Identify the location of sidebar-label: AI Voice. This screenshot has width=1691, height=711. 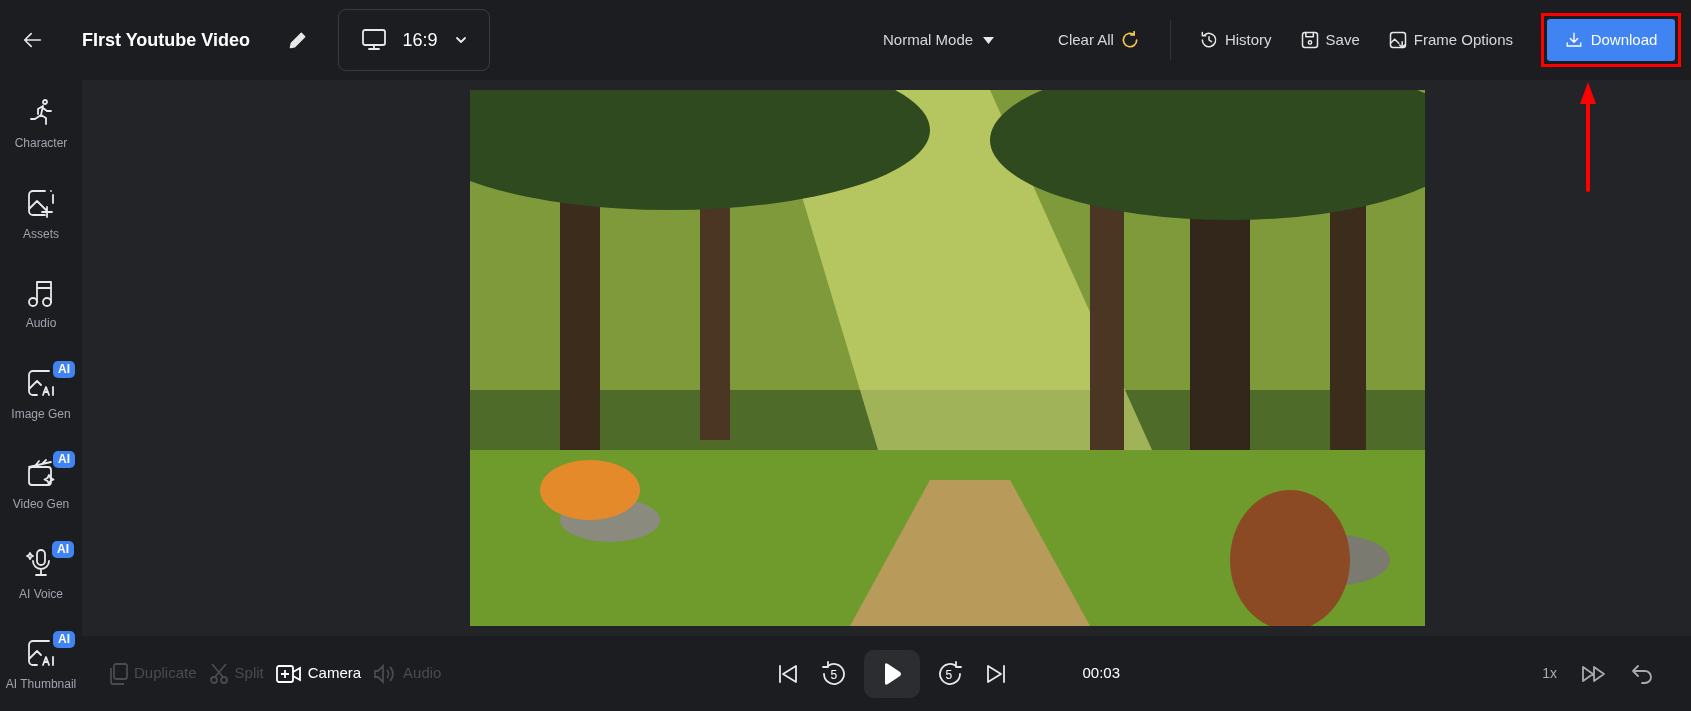
(41, 594).